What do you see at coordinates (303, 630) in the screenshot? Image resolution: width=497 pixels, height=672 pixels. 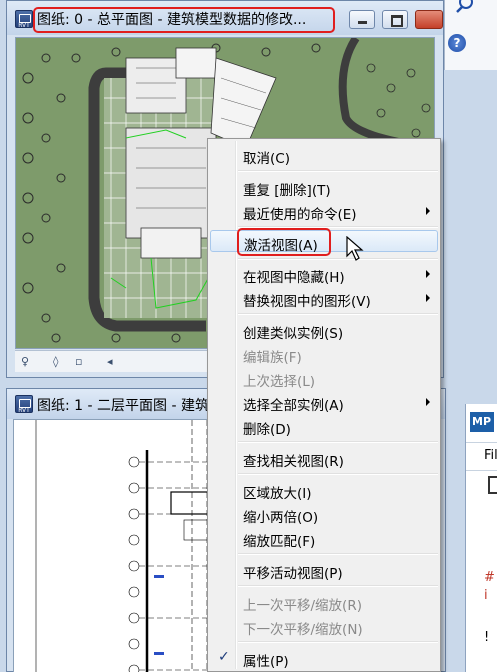 I see `menu-item-next-pan-zoom: 下一次平移/缩放(N)` at bounding box center [303, 630].